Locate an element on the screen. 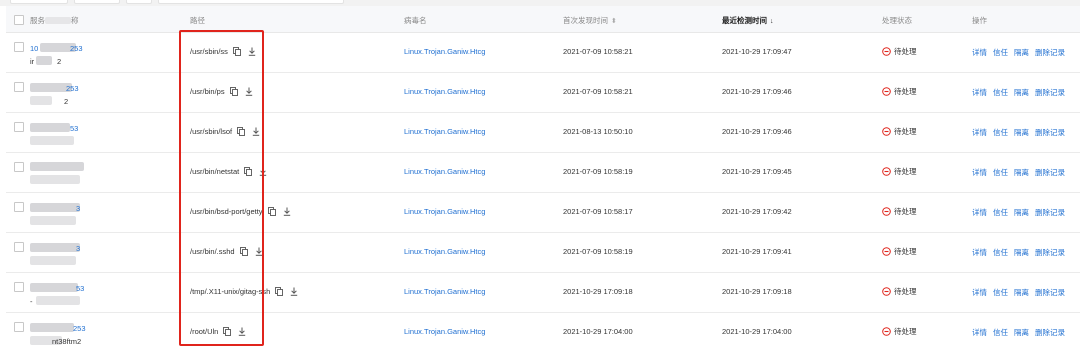 This screenshot has width=1080, height=351. sort-both-icon: ⬍ is located at coordinates (614, 21).